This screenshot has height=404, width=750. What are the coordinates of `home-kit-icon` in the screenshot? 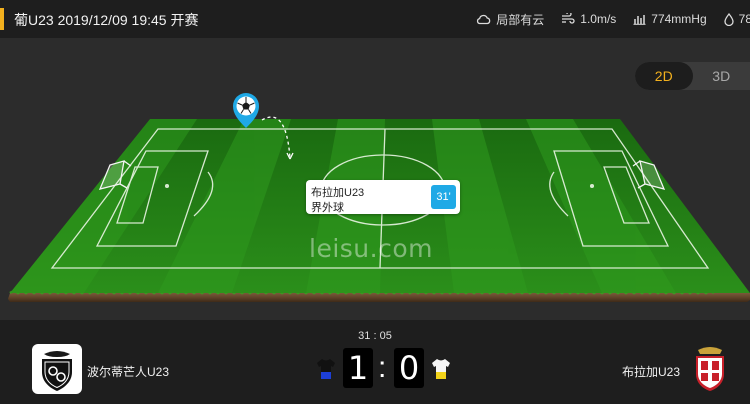 It's located at (326, 369).